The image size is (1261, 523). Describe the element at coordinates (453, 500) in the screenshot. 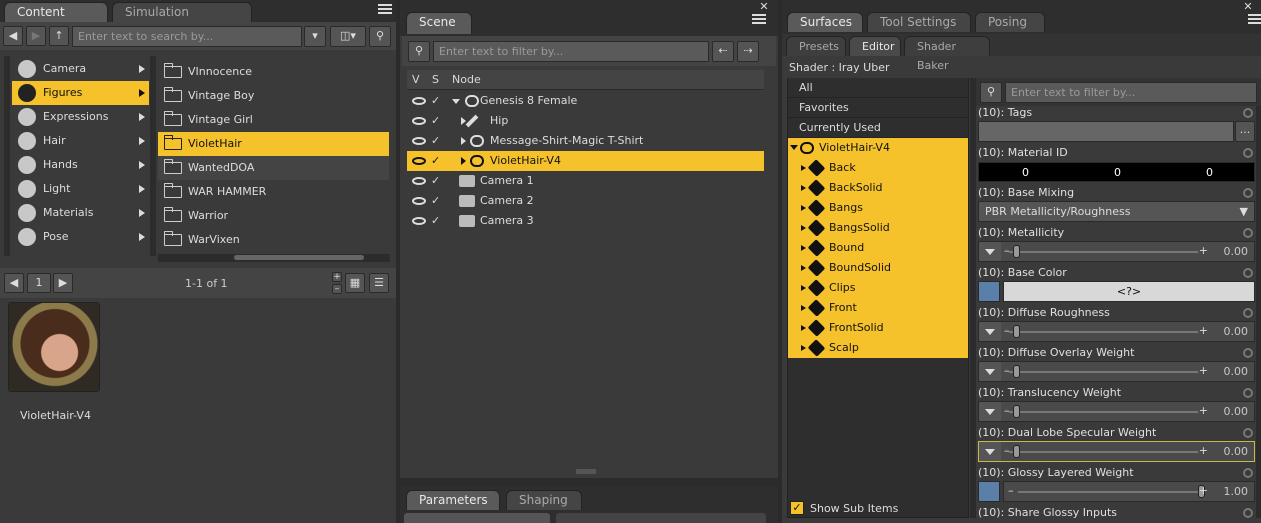

I see `tab-parameters: Parameters` at that location.